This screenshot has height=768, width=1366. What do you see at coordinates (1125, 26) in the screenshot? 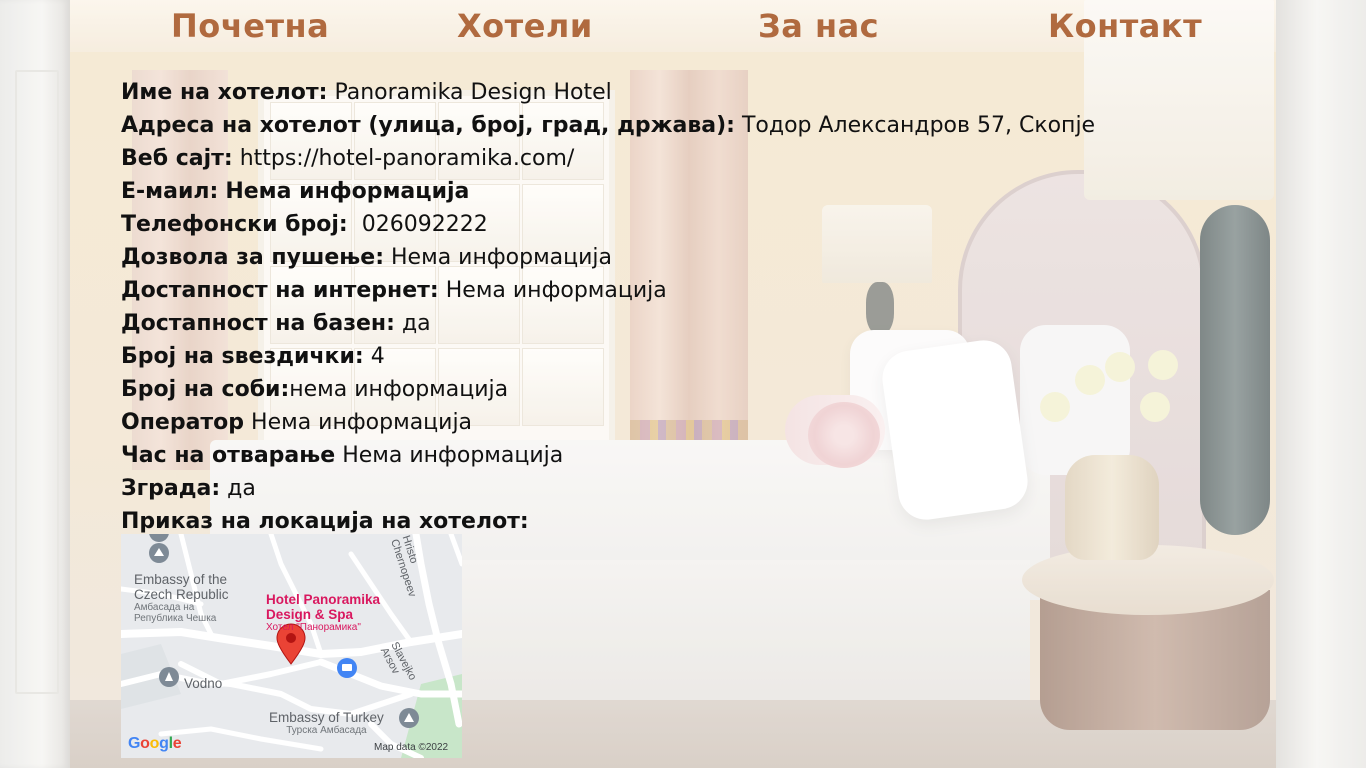
I see `nav-contact-link: Контакт` at bounding box center [1125, 26].